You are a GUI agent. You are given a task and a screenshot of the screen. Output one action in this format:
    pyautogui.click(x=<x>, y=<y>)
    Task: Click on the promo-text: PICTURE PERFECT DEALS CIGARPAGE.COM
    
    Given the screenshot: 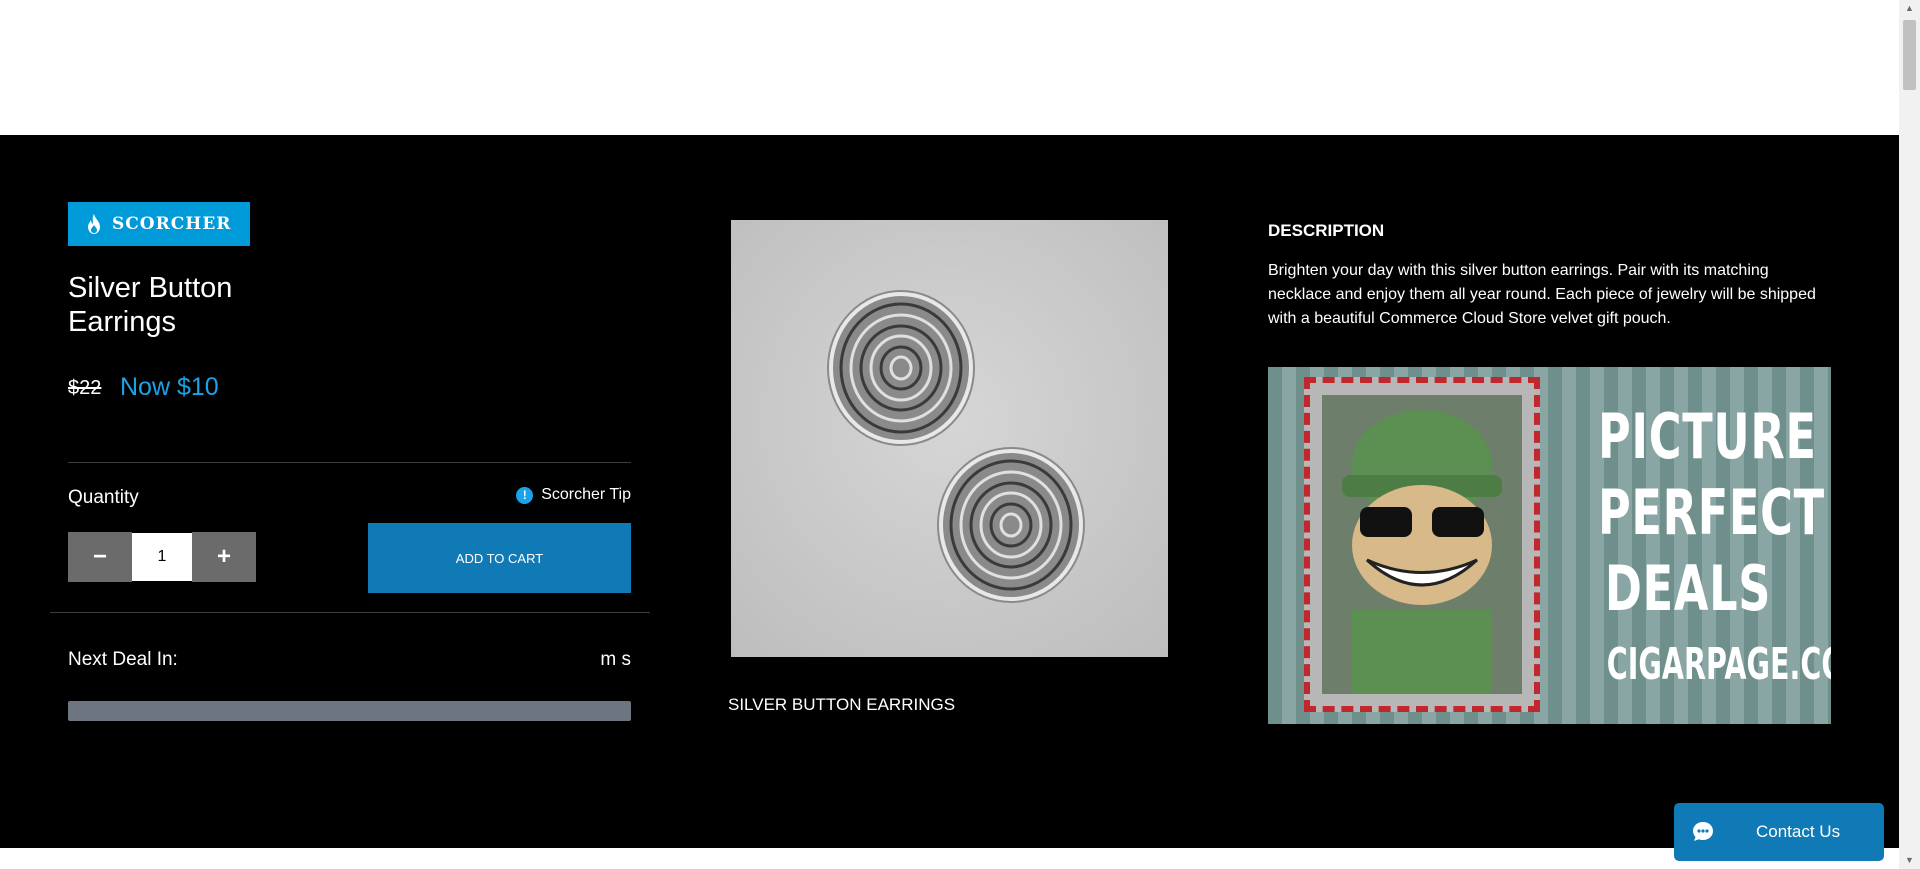 What is the action you would take?
    pyautogui.click(x=1697, y=547)
    